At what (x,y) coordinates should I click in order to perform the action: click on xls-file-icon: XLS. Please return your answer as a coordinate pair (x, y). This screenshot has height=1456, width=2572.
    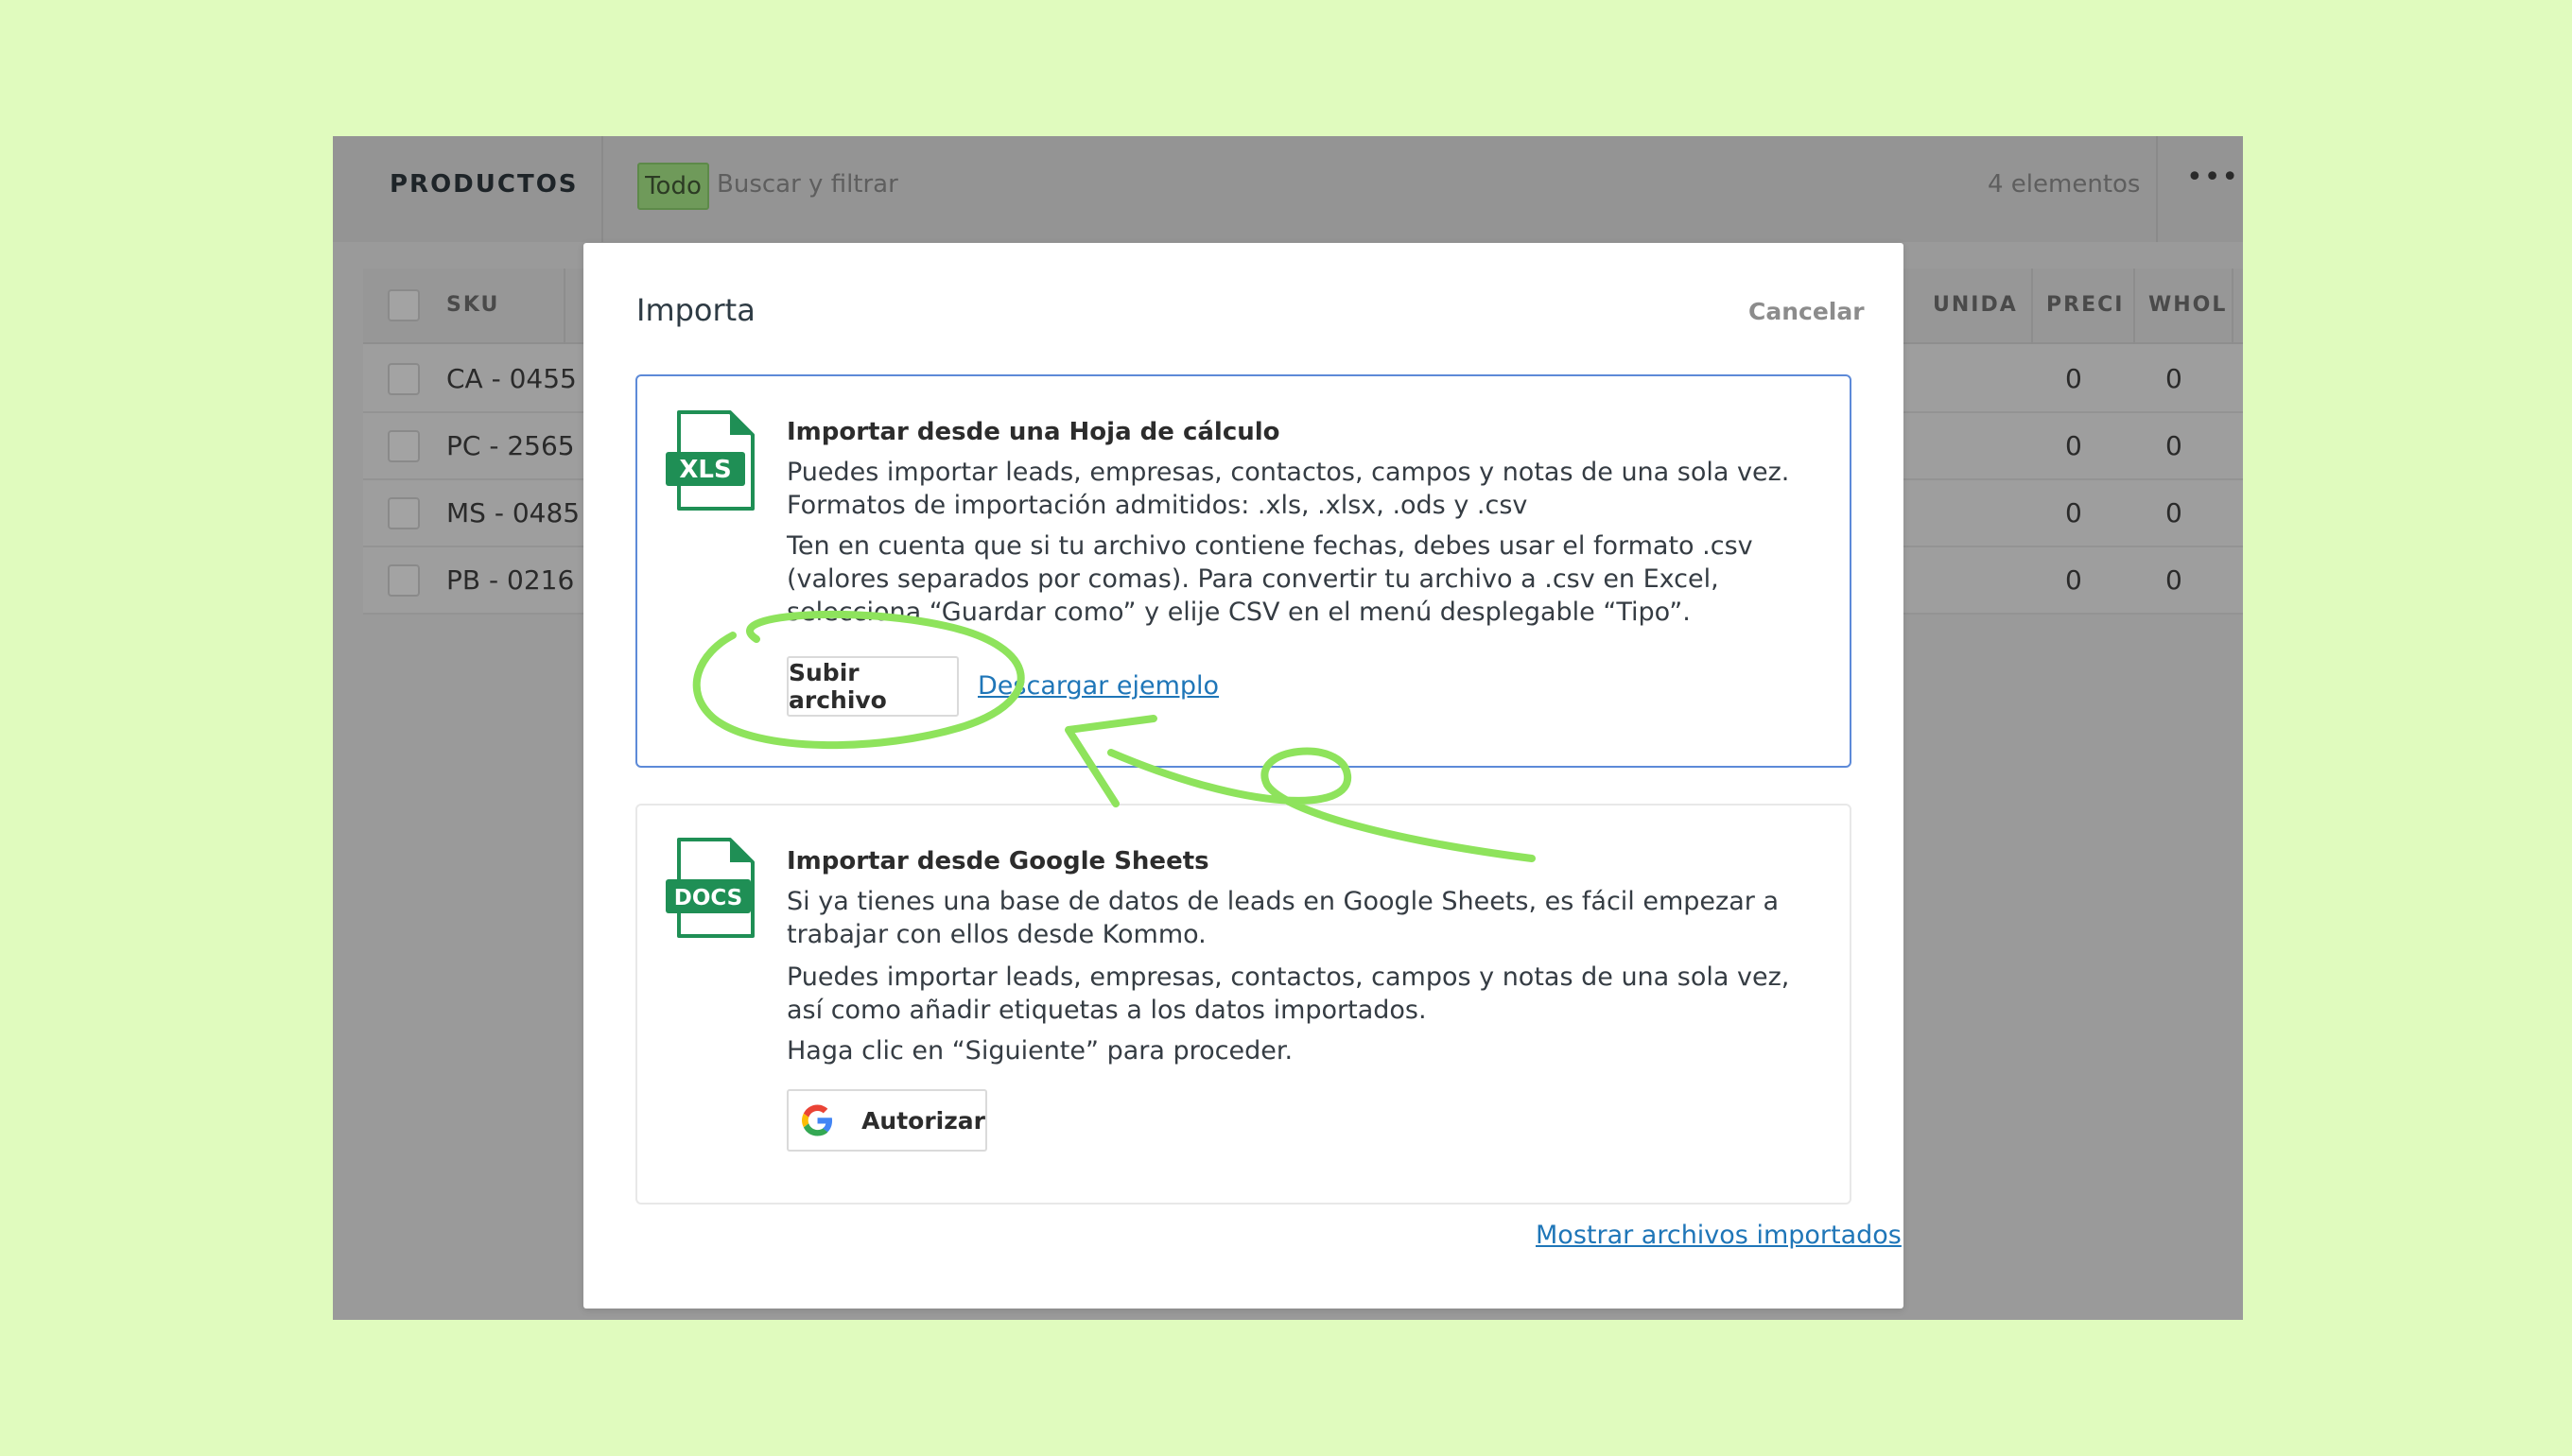
    Looking at the image, I should click on (710, 460).